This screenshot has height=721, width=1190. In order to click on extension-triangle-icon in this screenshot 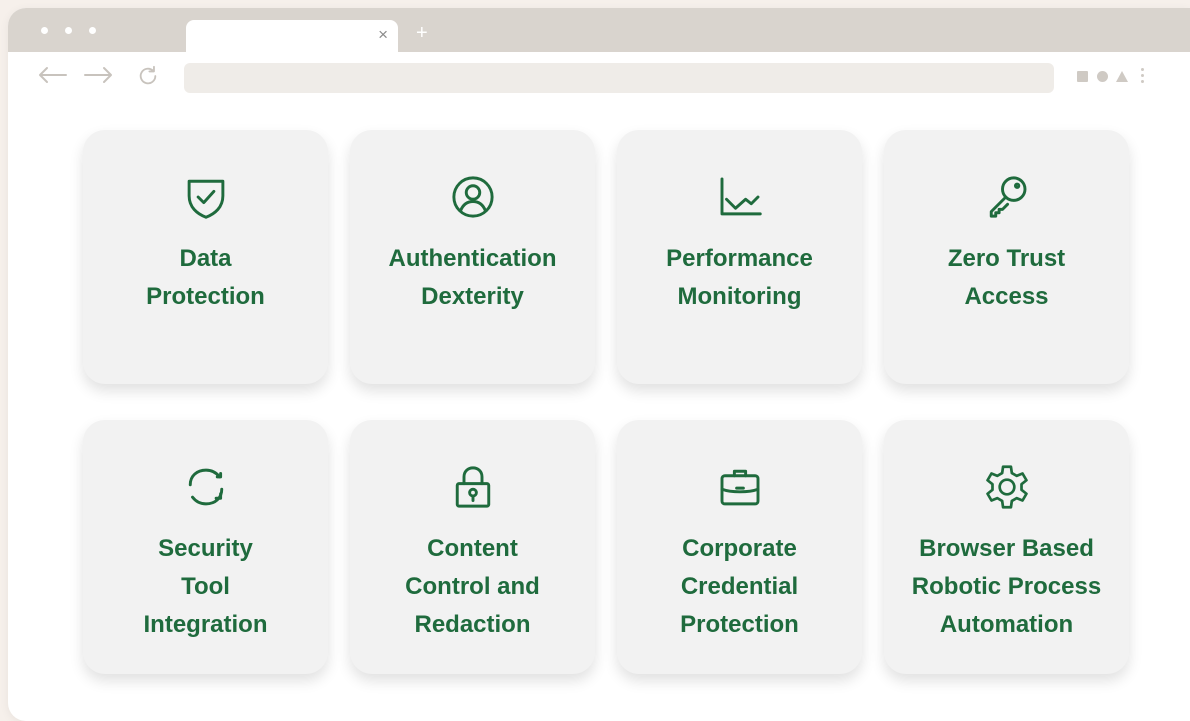, I will do `click(1122, 76)`.